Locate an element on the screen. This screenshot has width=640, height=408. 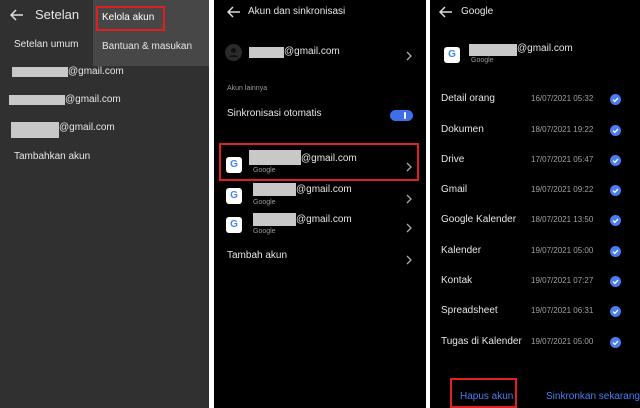
page-title: Google is located at coordinates (477, 11).